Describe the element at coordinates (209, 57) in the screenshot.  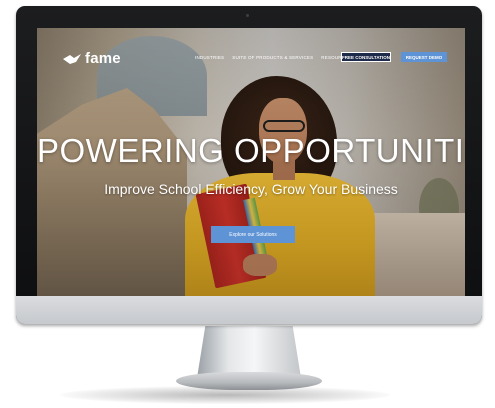
I see `nav-link-industries: INDUSTRIES` at that location.